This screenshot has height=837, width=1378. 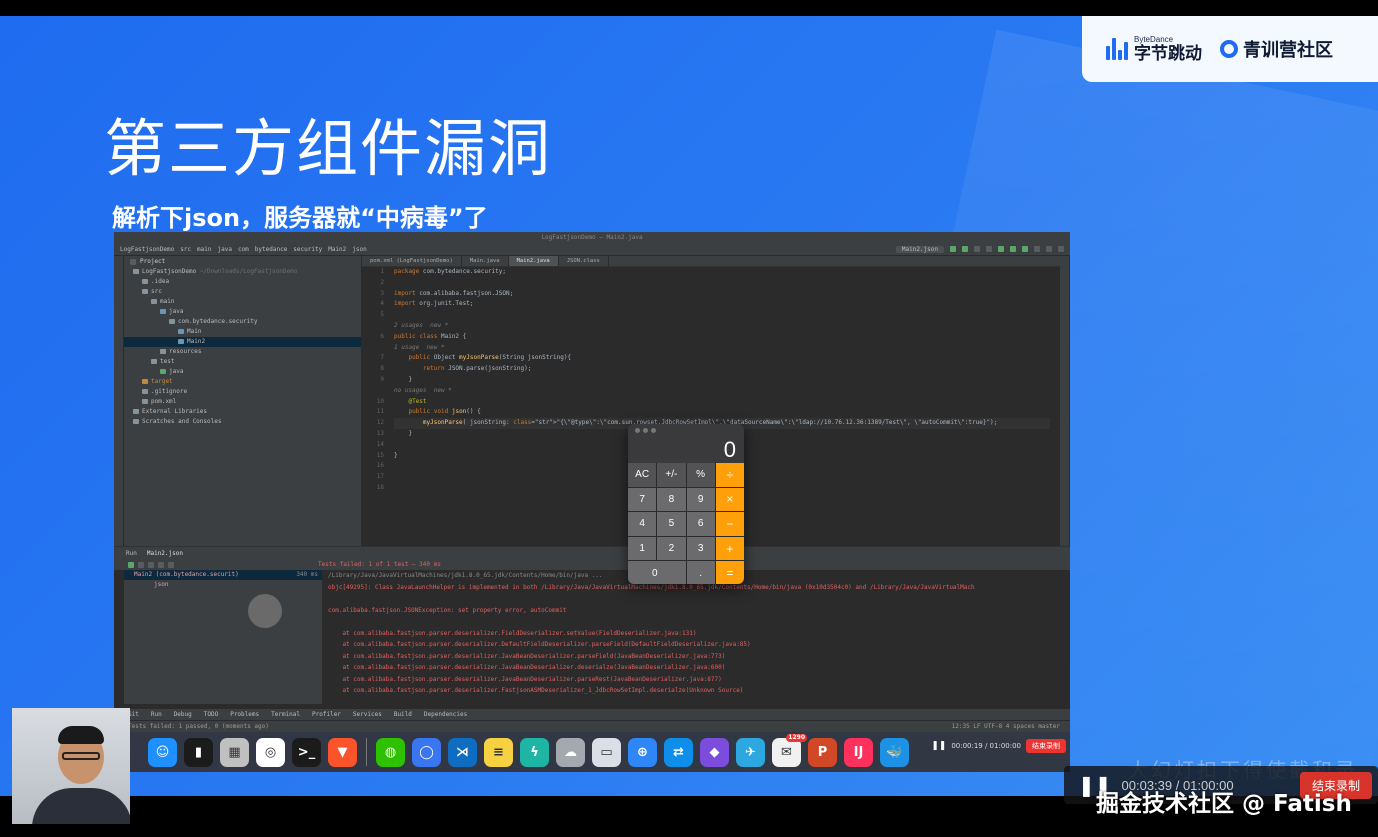 I want to click on settings-icon, so click(x=1061, y=249).